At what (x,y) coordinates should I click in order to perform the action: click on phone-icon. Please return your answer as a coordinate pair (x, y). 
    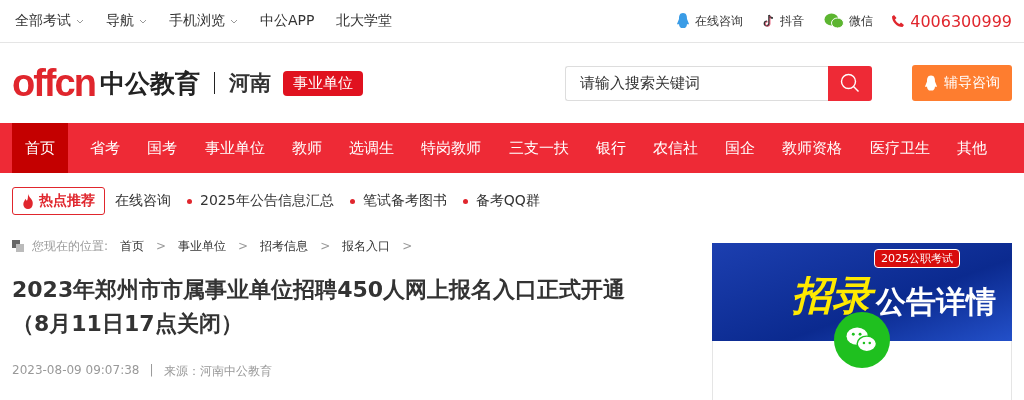
    Looking at the image, I should click on (898, 21).